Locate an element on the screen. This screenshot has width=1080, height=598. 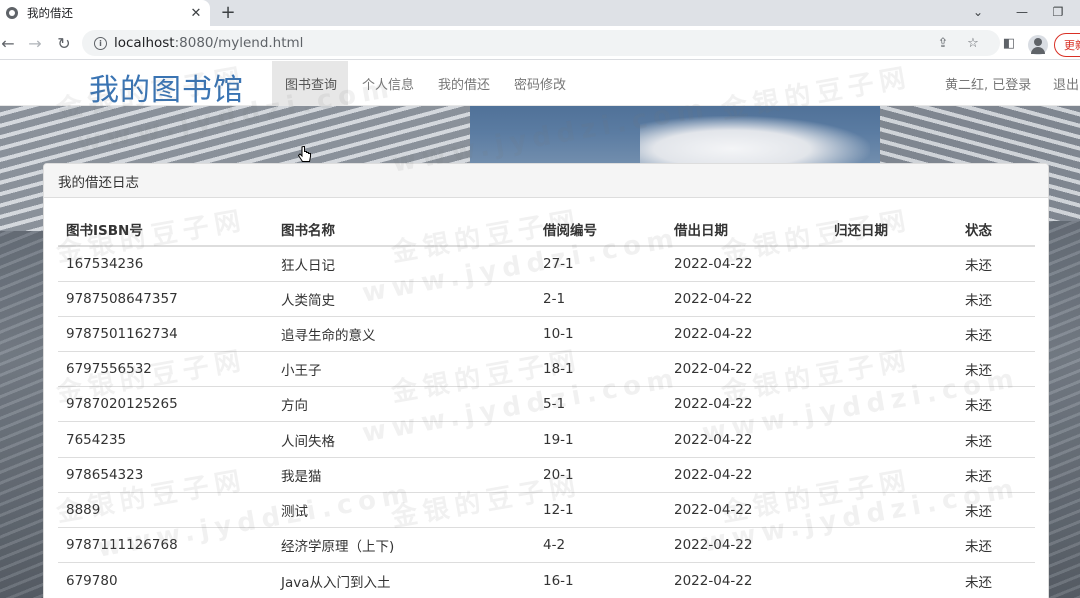
cell-lend-id: 16-1 is located at coordinates (600, 580).